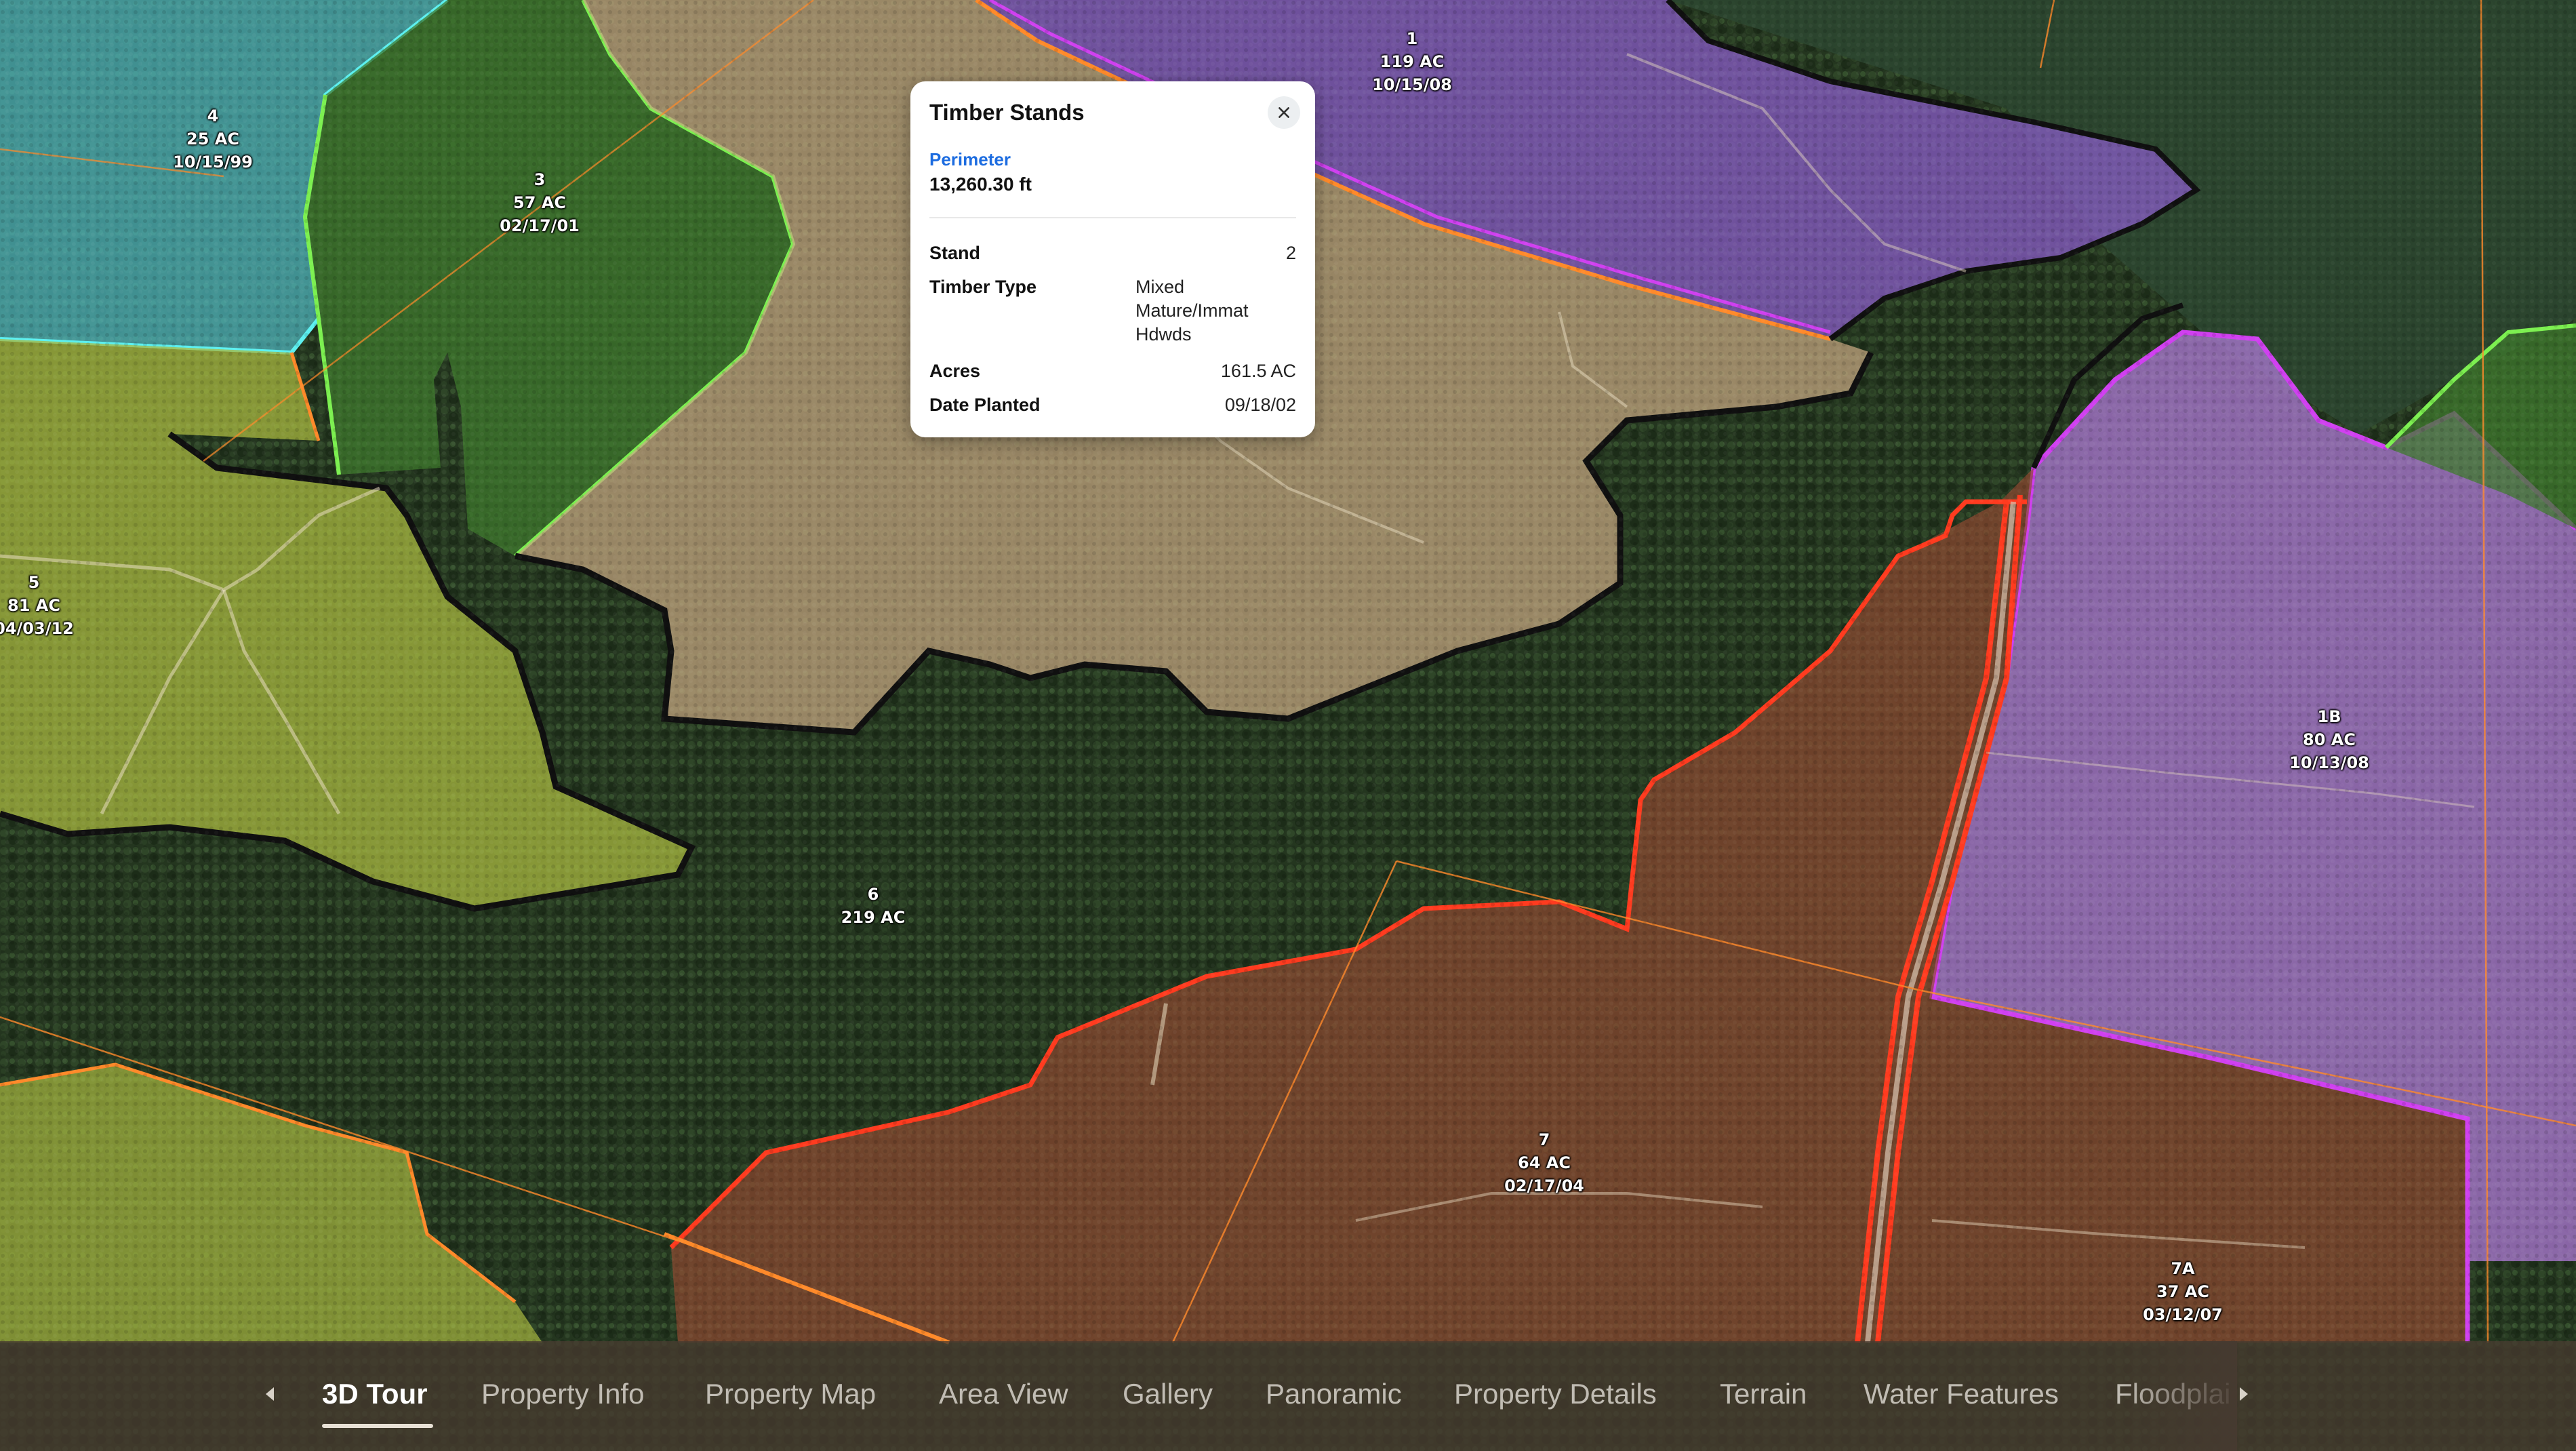 Image resolution: width=2576 pixels, height=1451 pixels. What do you see at coordinates (1763, 1394) in the screenshot?
I see `tab-terrain: Terrain` at bounding box center [1763, 1394].